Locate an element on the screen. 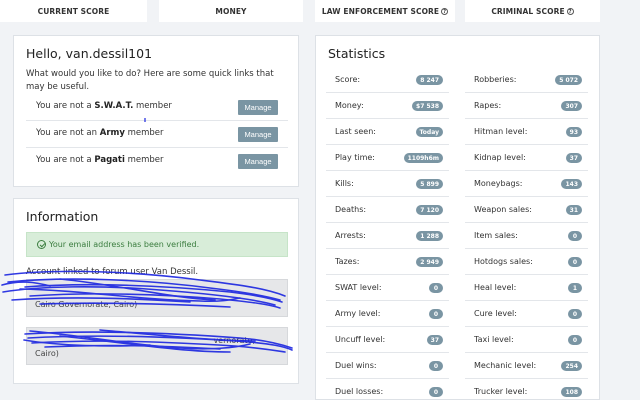 The height and width of the screenshot is (400, 640). stat-row: Hitman level: 93 is located at coordinates (526, 132).